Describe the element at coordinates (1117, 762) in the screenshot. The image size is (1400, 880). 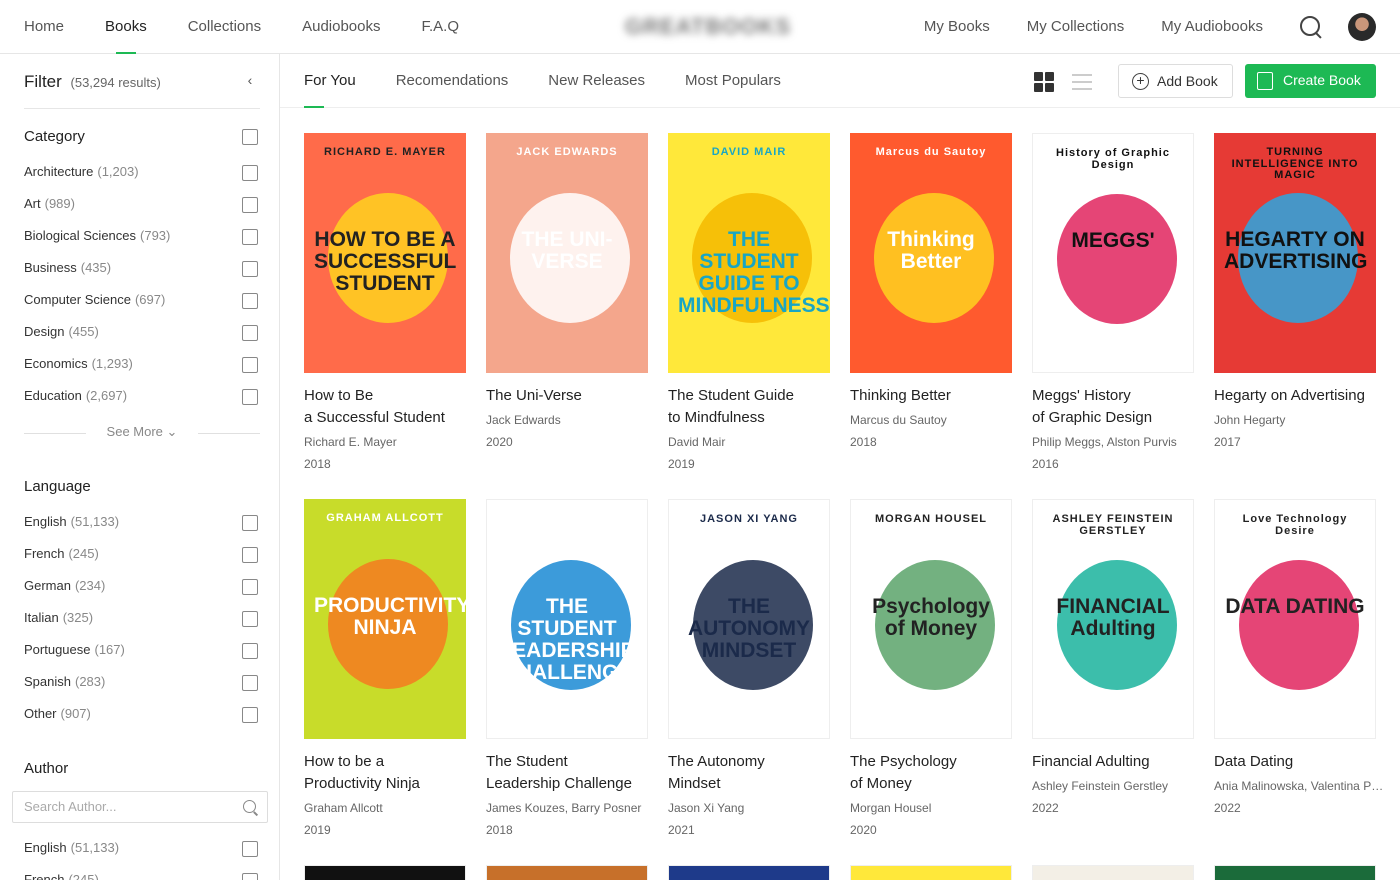
I see `book-title: Financial Adulting` at that location.